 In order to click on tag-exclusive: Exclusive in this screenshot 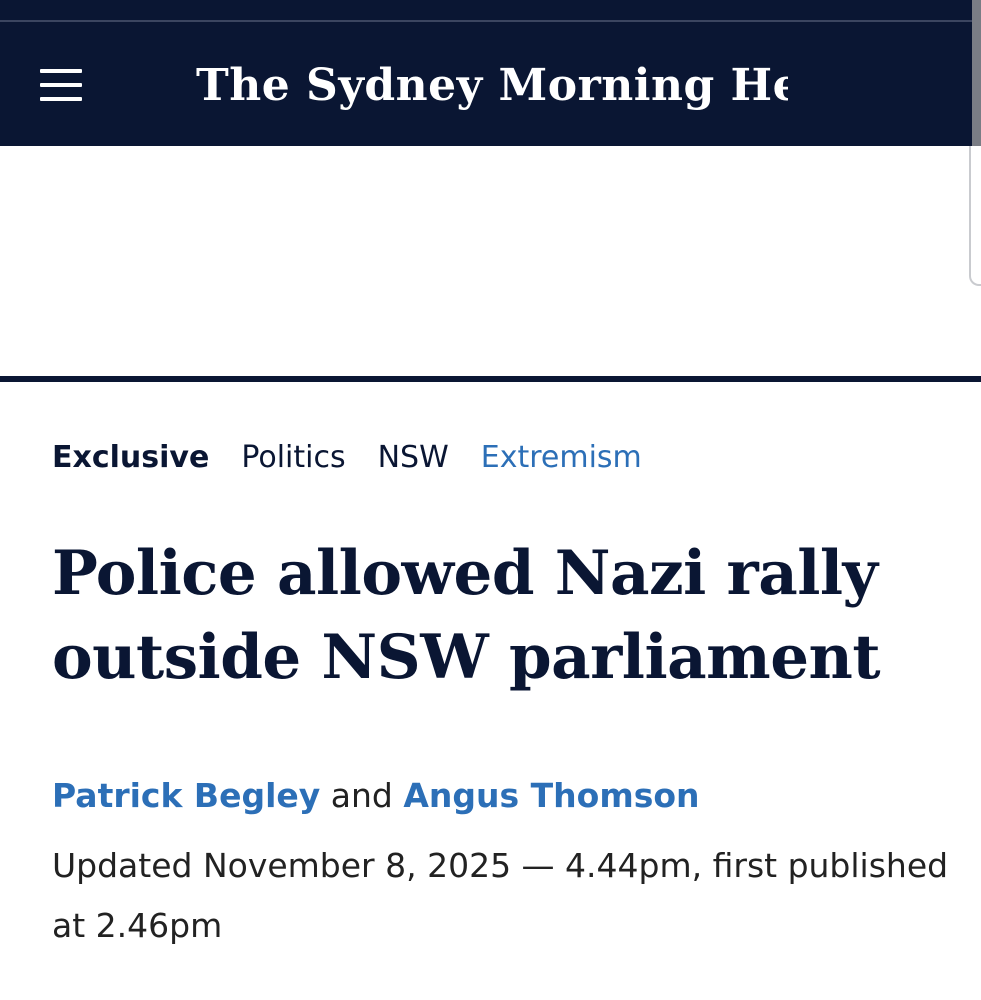, I will do `click(131, 457)`.